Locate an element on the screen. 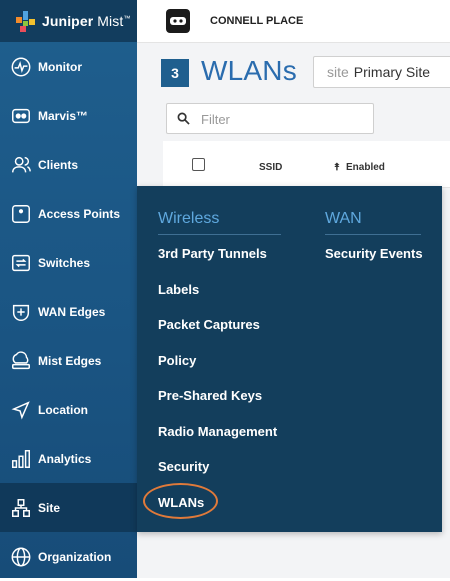 The width and height of the screenshot is (450, 581). menu-item-pre-shared-keys: Pre-Shared Keys is located at coordinates (210, 395).